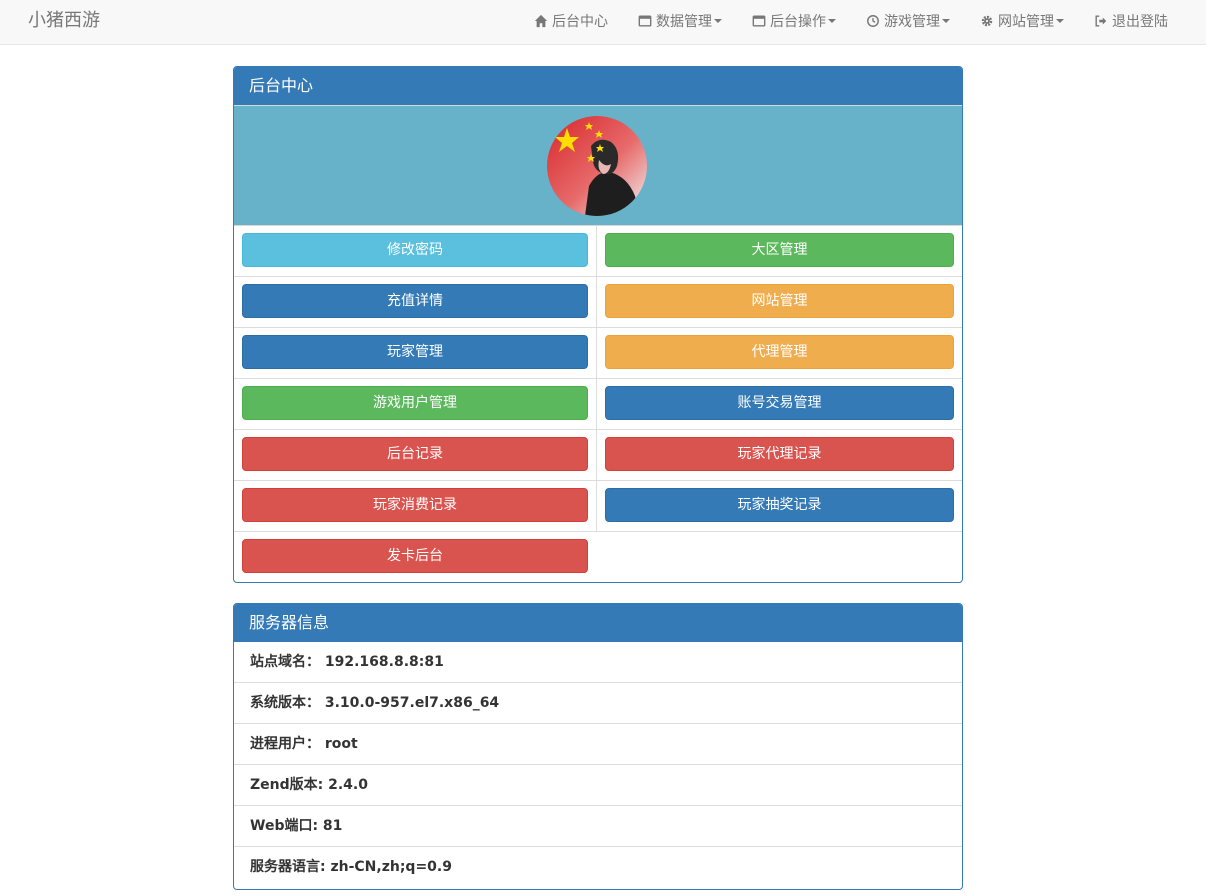 The height and width of the screenshot is (896, 1206). Describe the element at coordinates (541, 21) in the screenshot. I see `home-icon` at that location.